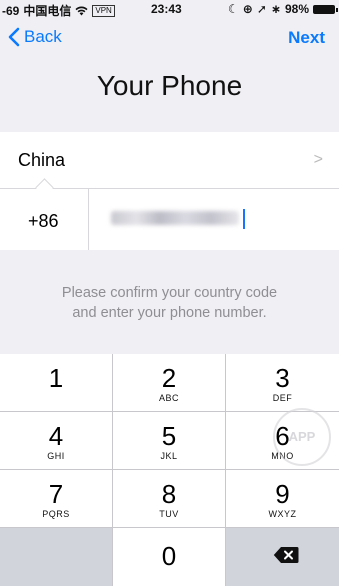 Image resolution: width=339 pixels, height=586 pixels. I want to click on carrier-name: 中国电信, so click(47, 11).